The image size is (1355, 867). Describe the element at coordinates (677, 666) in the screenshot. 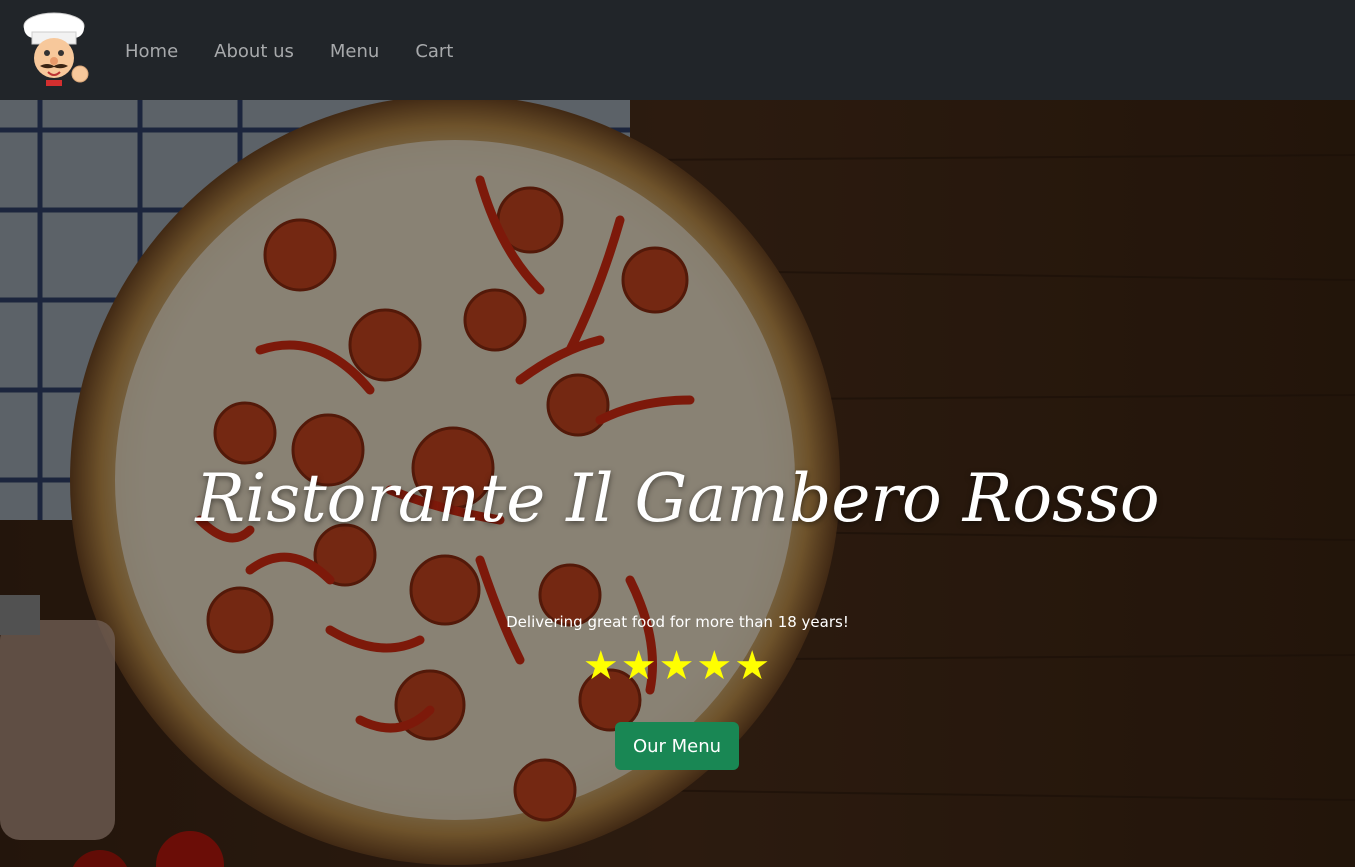

I see `rating-stars: ★★★★★` at that location.